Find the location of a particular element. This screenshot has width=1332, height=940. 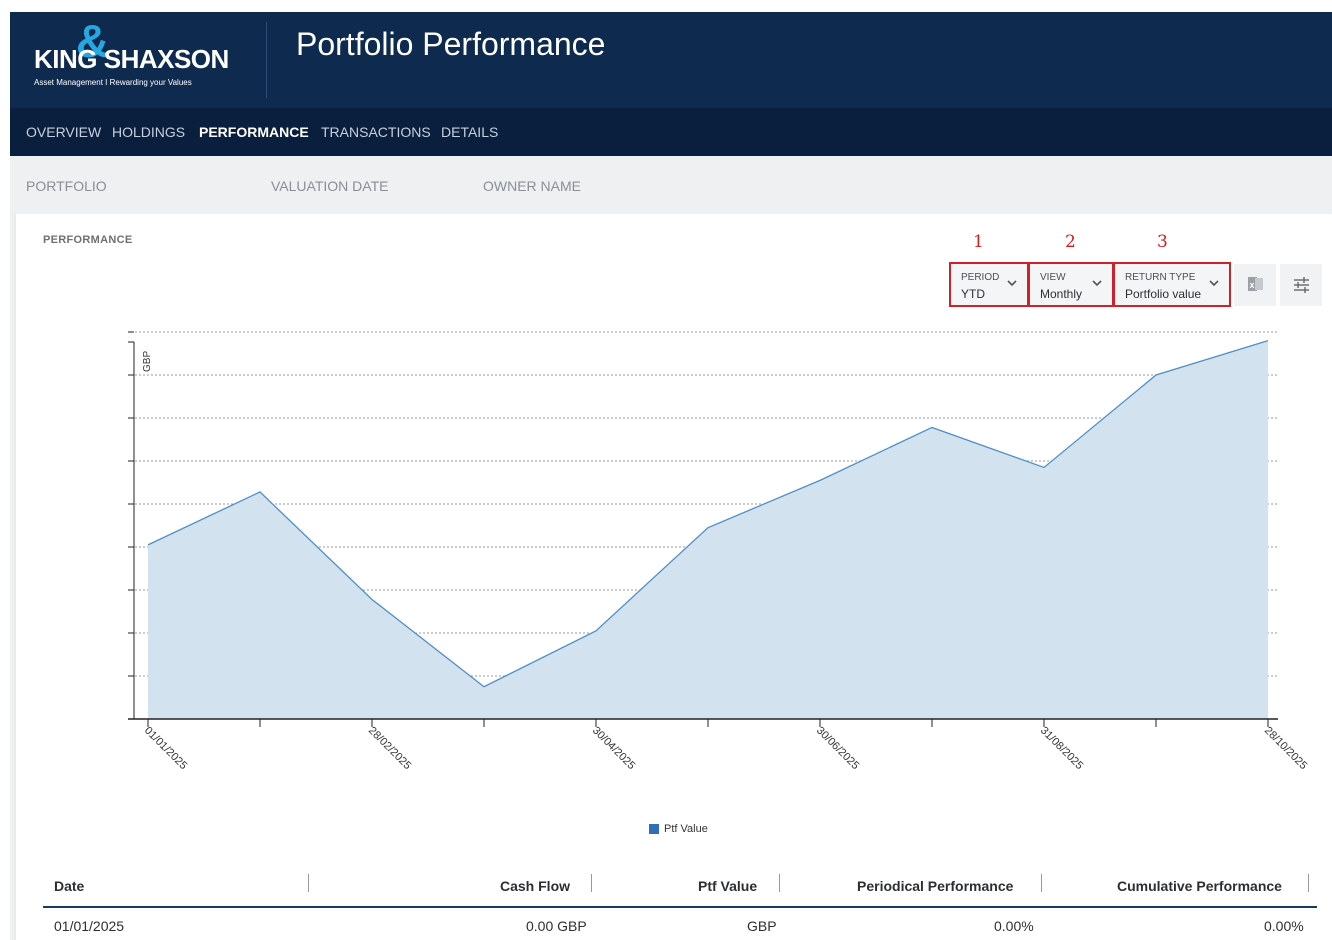

page-title: Portfolio Performance is located at coordinates (451, 44).